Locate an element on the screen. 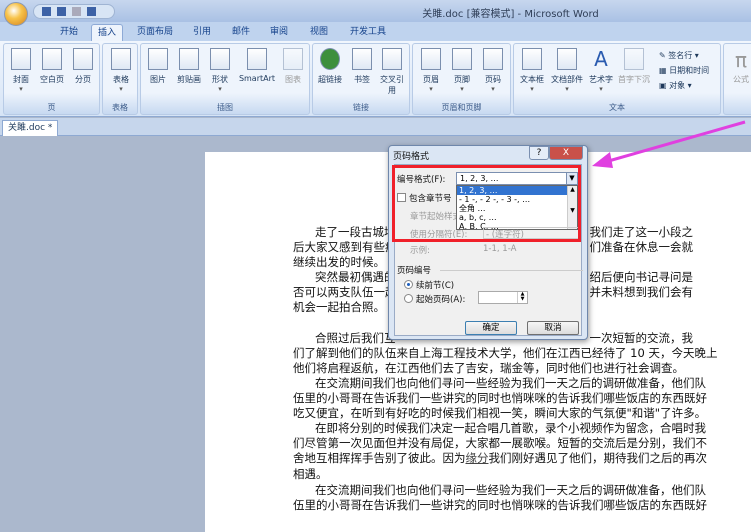 Image resolution: width=751 pixels, height=532 pixels. annotation-arrow is located at coordinates (669, 144).